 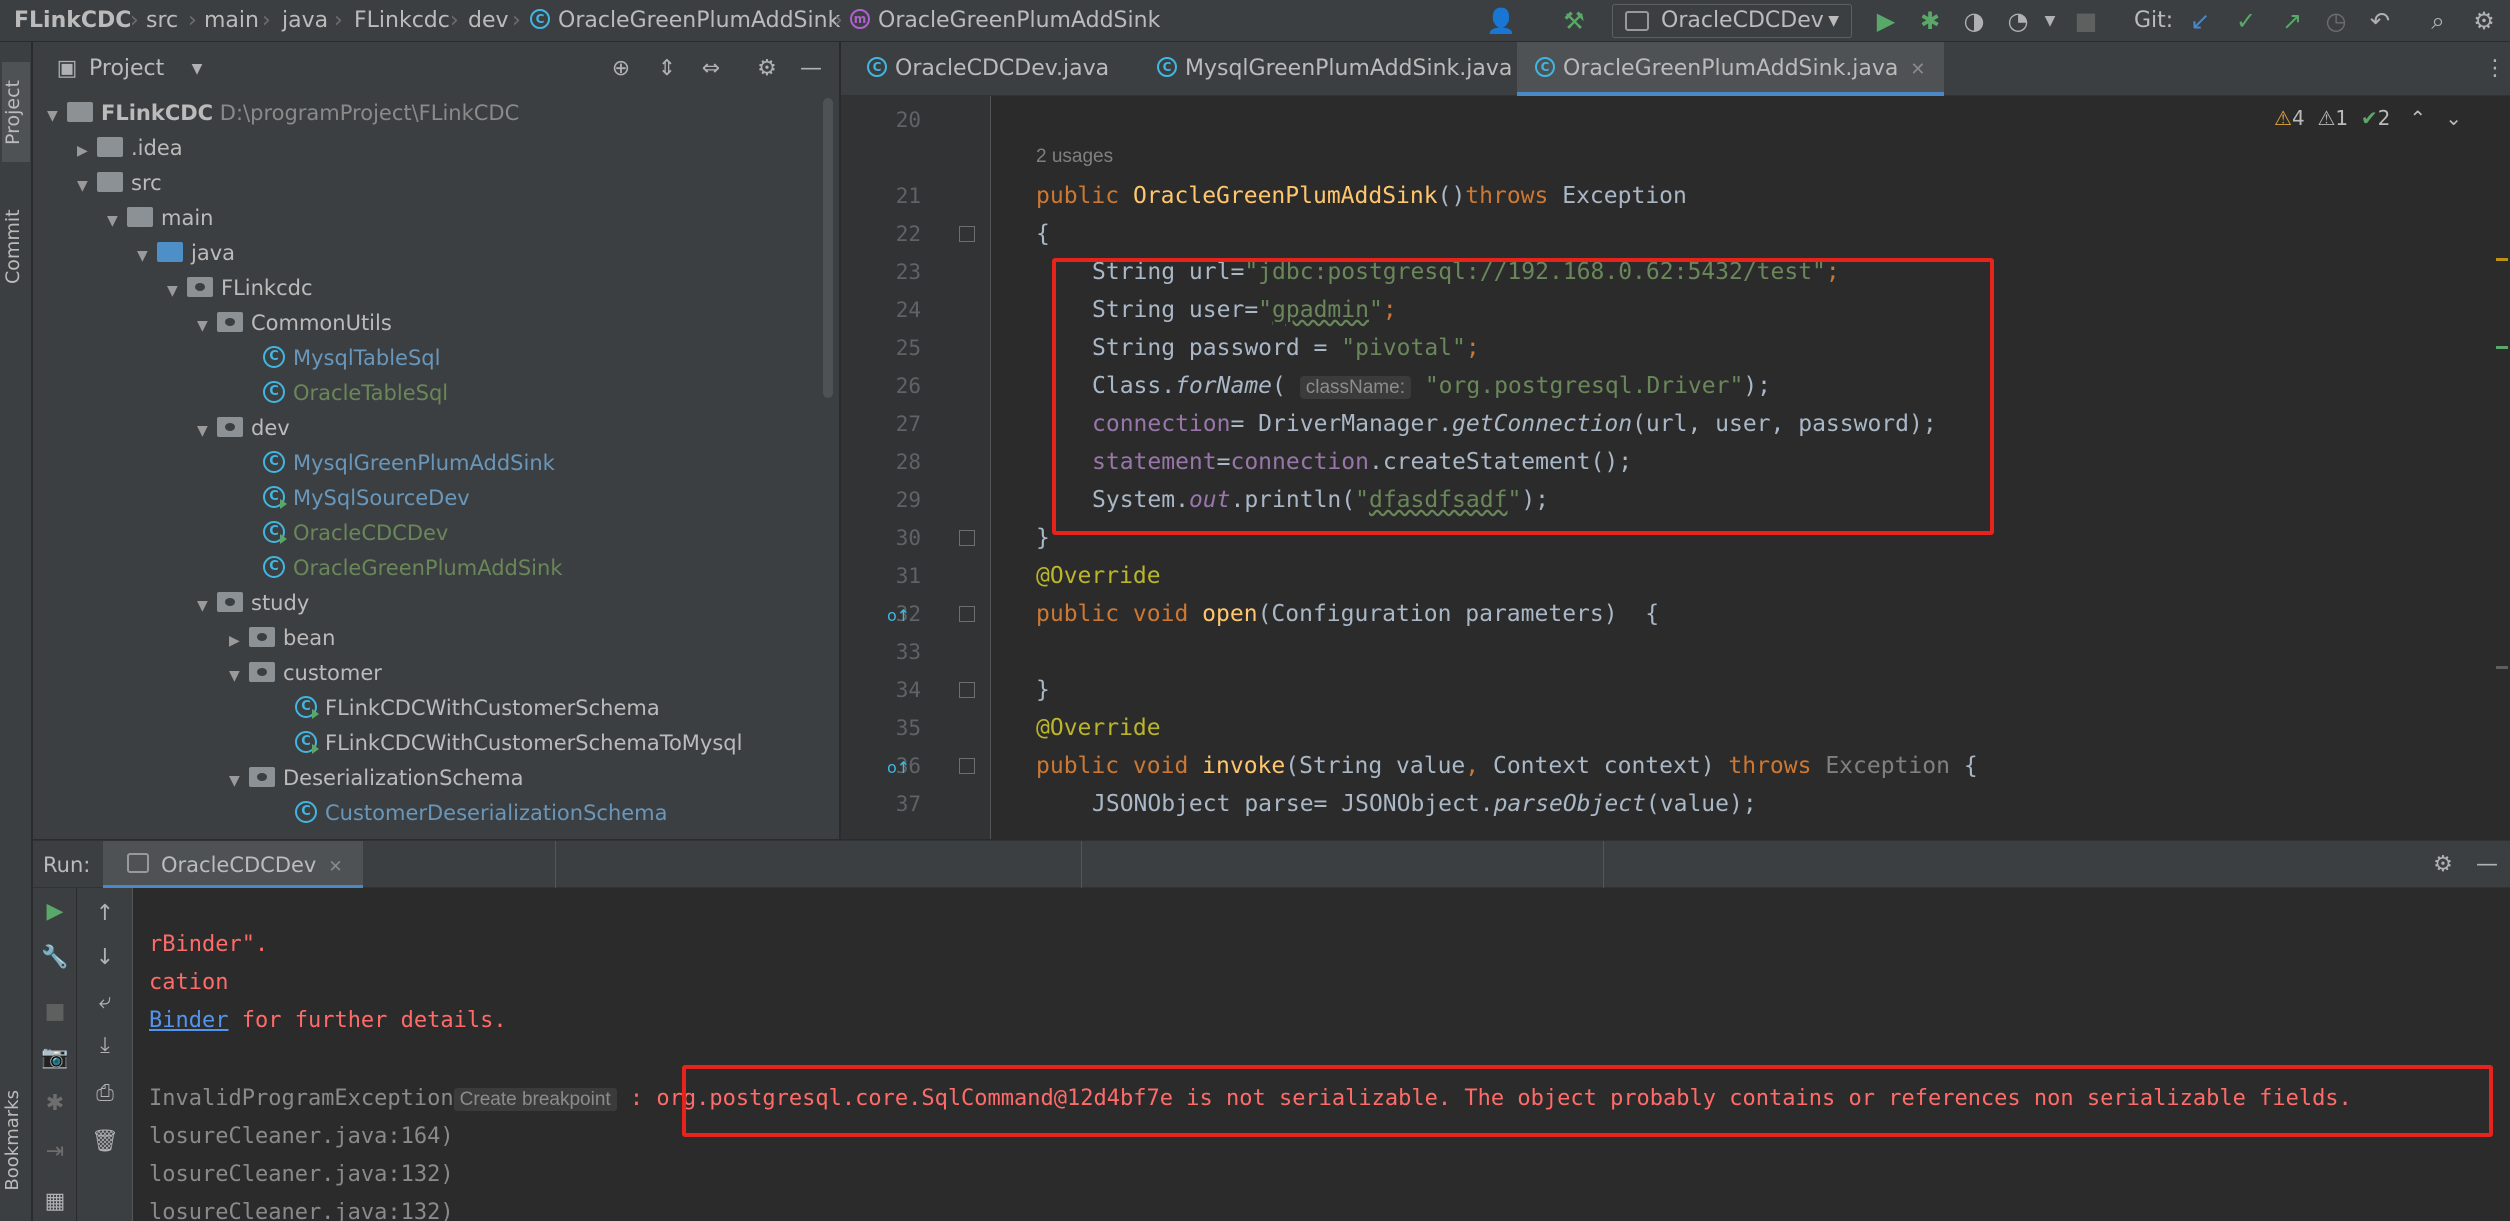 I want to click on bookmarks-tool-tab: Bookmarks, so click(x=16, y=1140).